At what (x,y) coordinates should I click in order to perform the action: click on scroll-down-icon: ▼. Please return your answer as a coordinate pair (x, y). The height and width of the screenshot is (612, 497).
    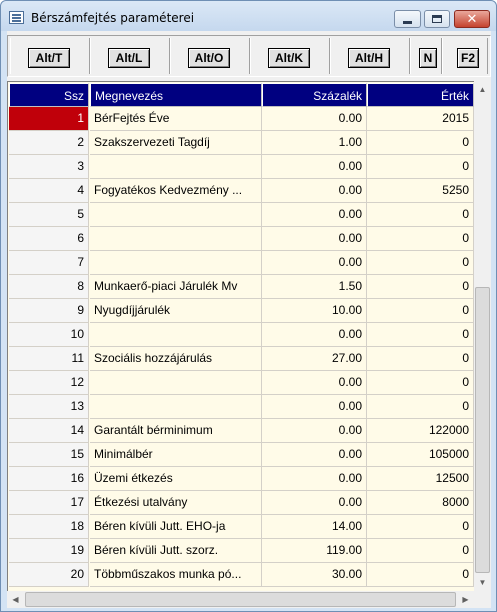
    Looking at the image, I should click on (482, 582).